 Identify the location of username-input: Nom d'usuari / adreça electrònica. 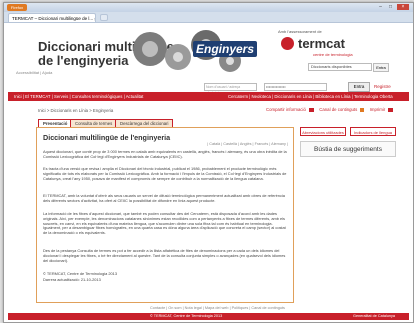
(230, 89).